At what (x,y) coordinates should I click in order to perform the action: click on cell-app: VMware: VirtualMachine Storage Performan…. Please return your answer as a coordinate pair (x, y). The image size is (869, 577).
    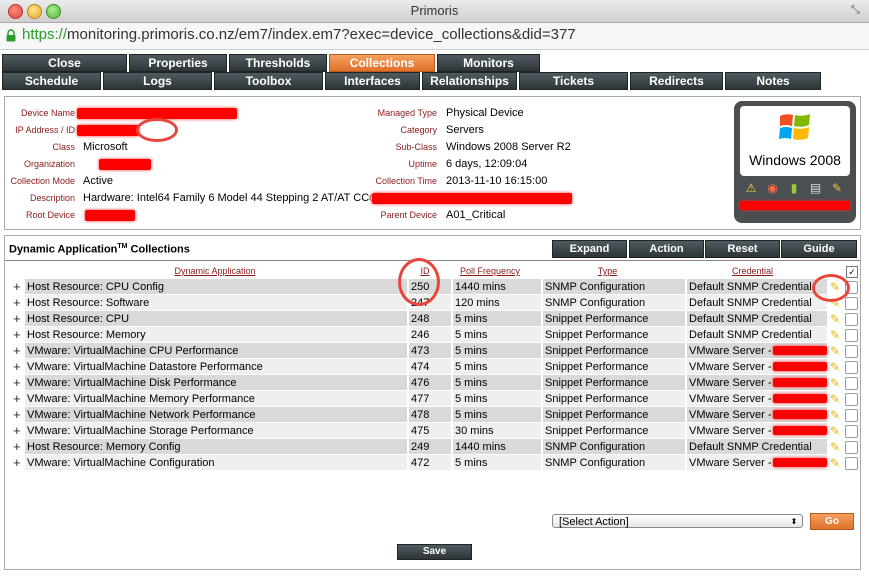
    Looking at the image, I should click on (216, 430).